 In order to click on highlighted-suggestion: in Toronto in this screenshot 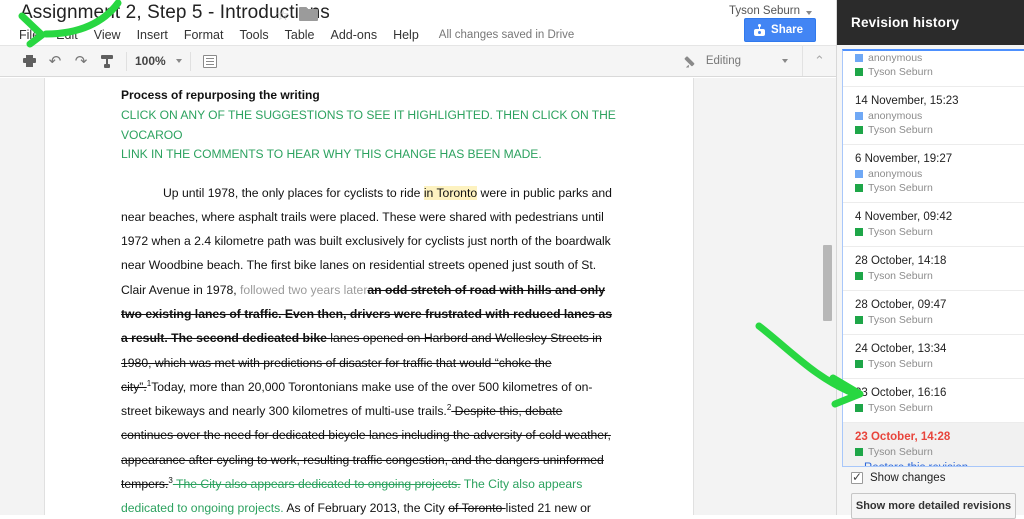, I will do `click(450, 192)`.